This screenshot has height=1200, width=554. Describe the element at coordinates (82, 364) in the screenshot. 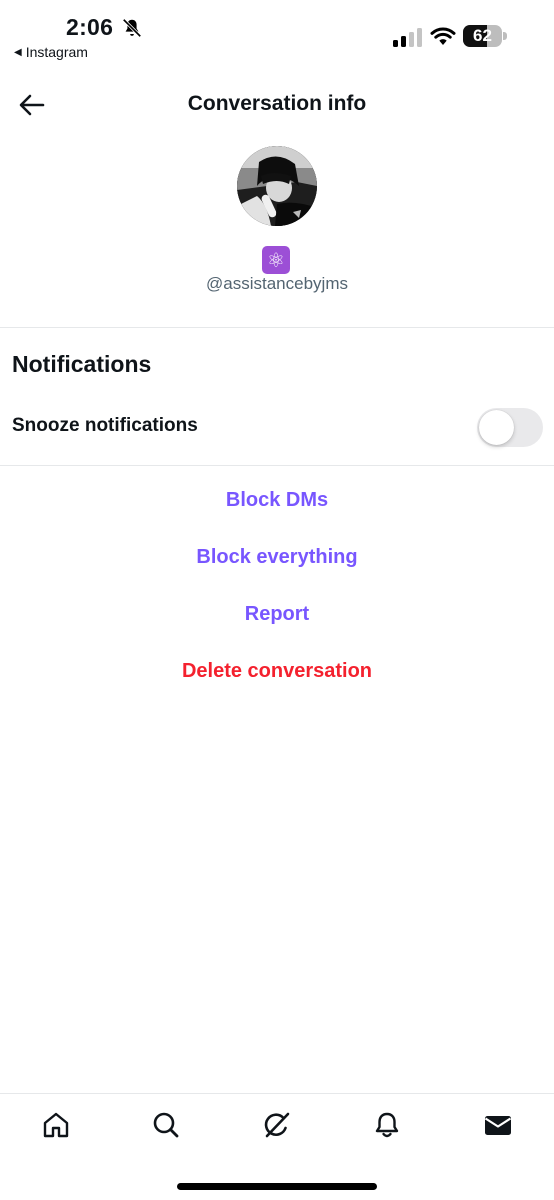

I see `notifications-heading: Notifications` at that location.